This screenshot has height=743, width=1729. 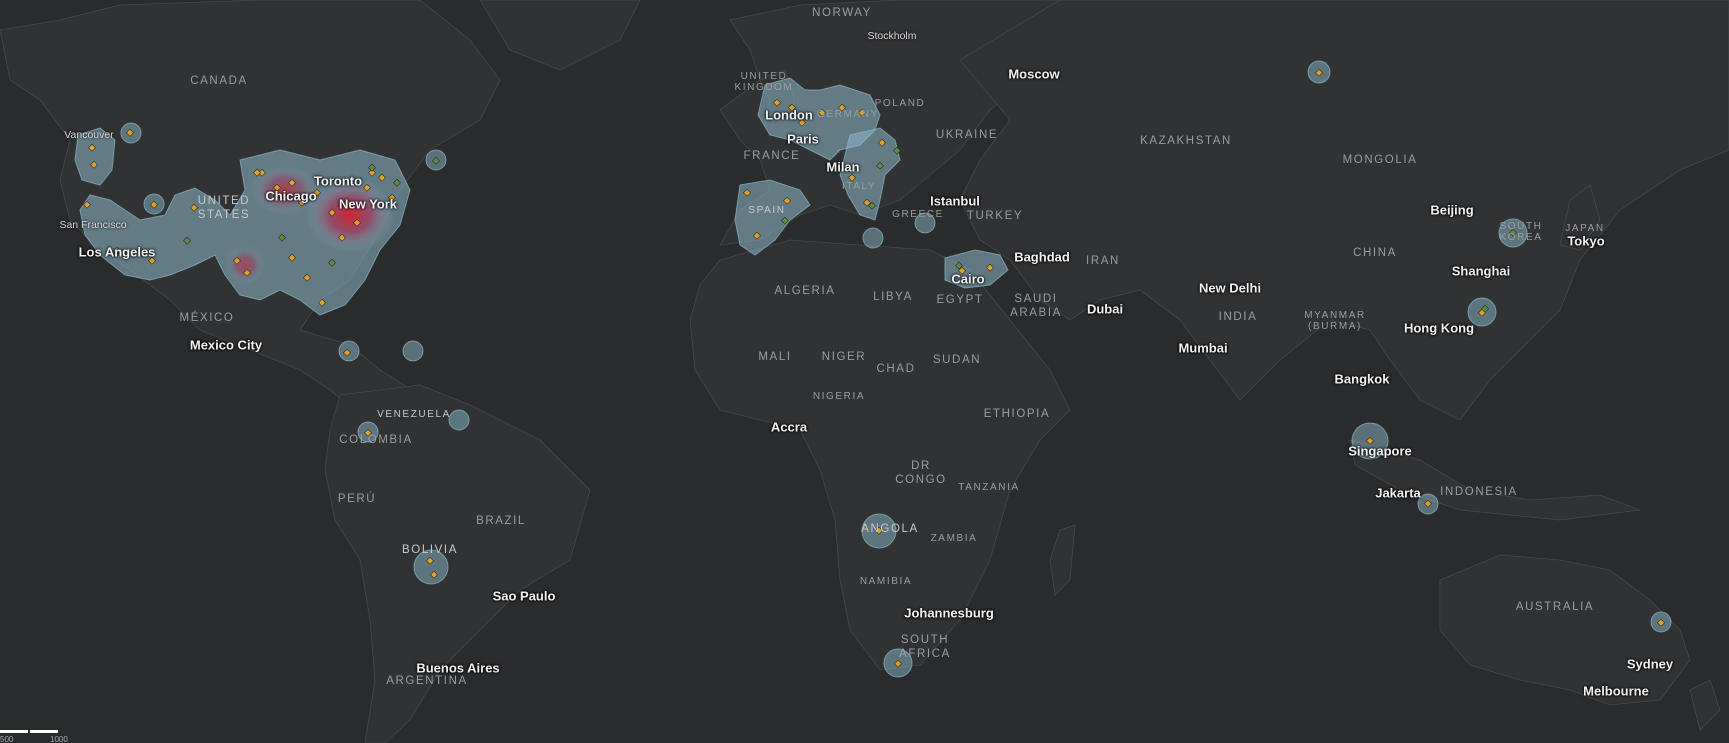 I want to click on land-indonesia, so click(x=1495, y=480).